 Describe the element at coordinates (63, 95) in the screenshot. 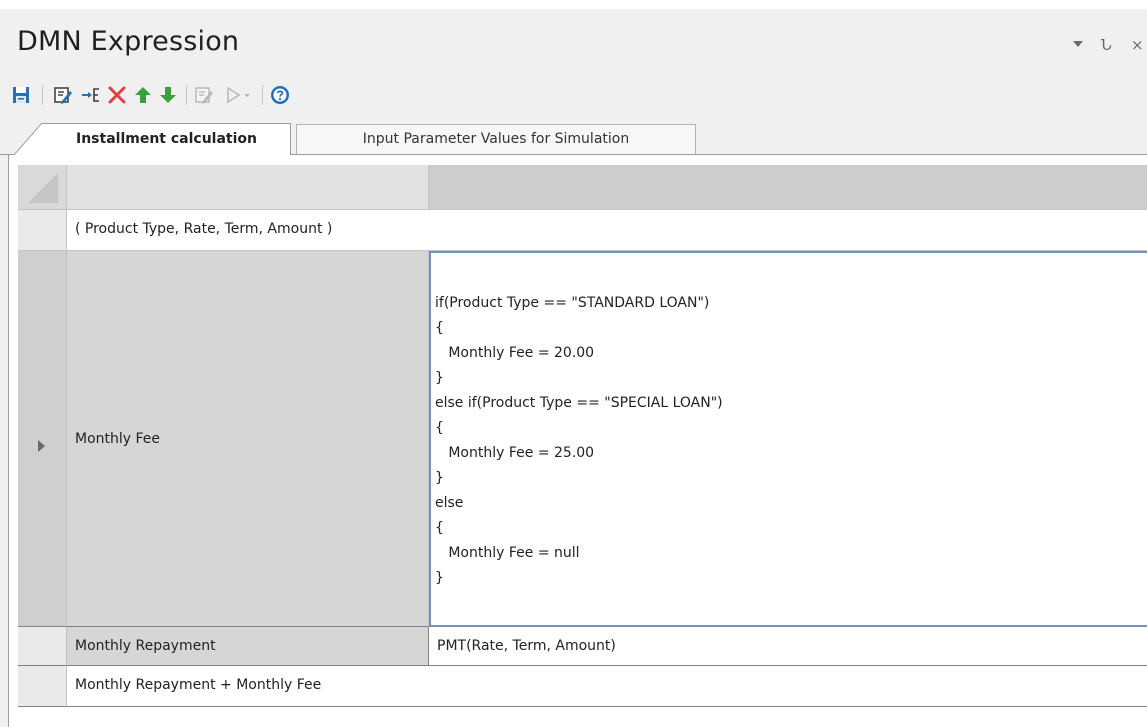

I see `edit-icon` at that location.